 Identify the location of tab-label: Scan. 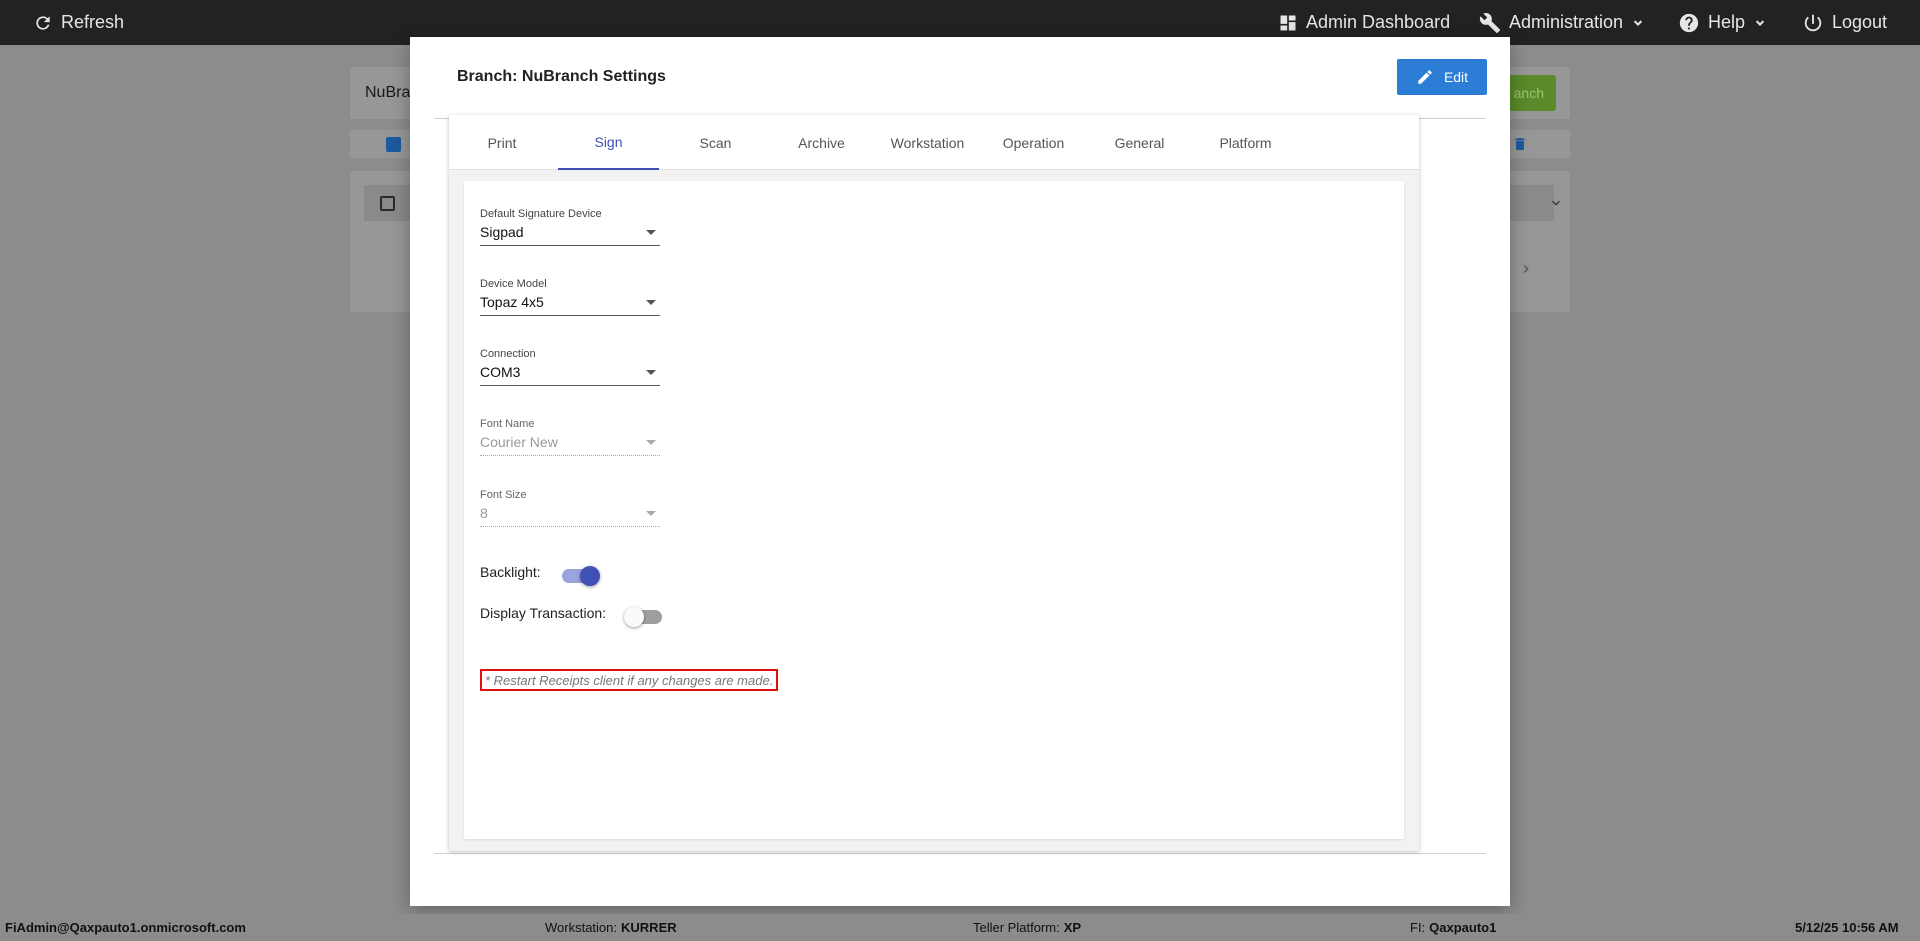
(715, 142).